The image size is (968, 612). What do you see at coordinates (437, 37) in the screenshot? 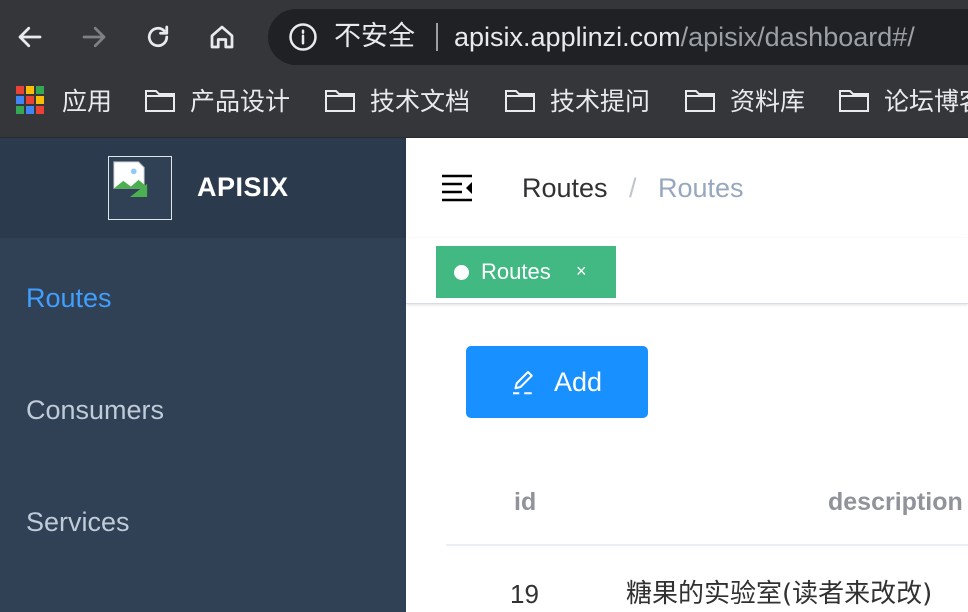
I see `address-separator` at bounding box center [437, 37].